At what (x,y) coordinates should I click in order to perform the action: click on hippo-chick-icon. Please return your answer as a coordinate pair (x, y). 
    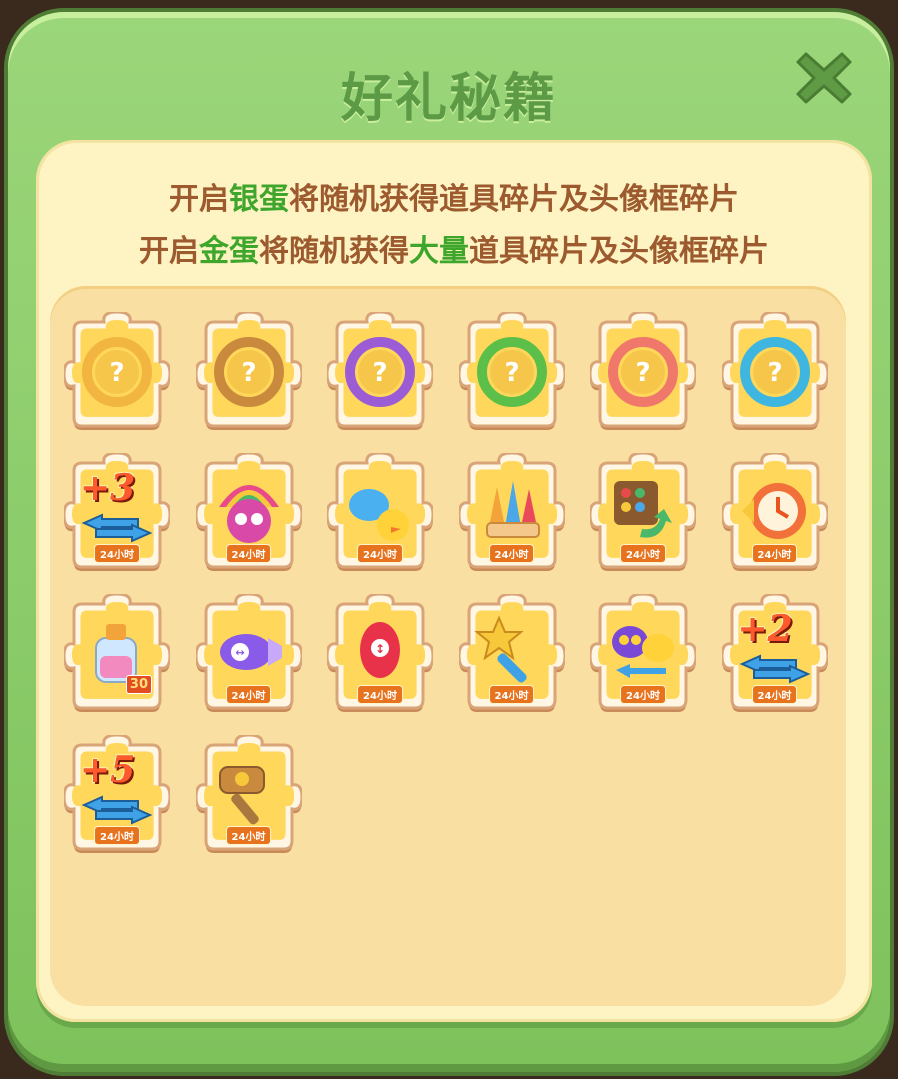
    Looking at the image, I should click on (379, 515).